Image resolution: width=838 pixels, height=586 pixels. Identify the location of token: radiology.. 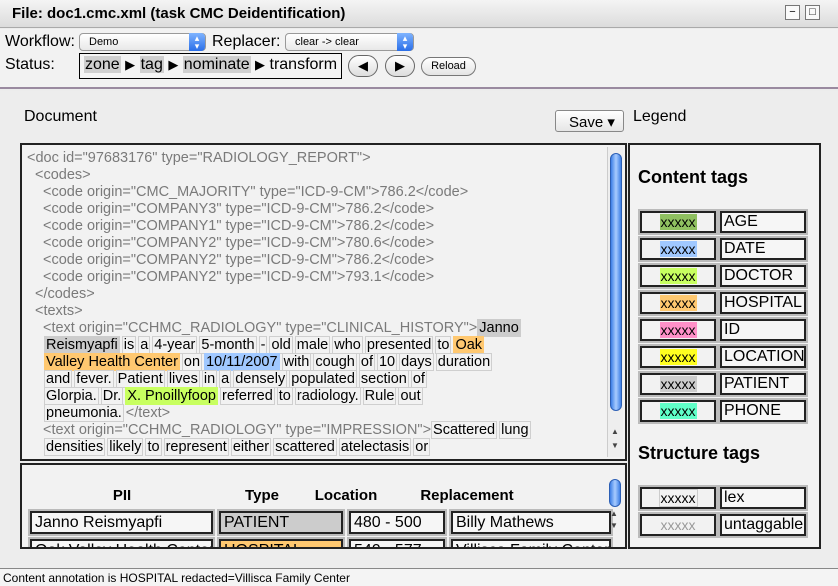
(327, 396).